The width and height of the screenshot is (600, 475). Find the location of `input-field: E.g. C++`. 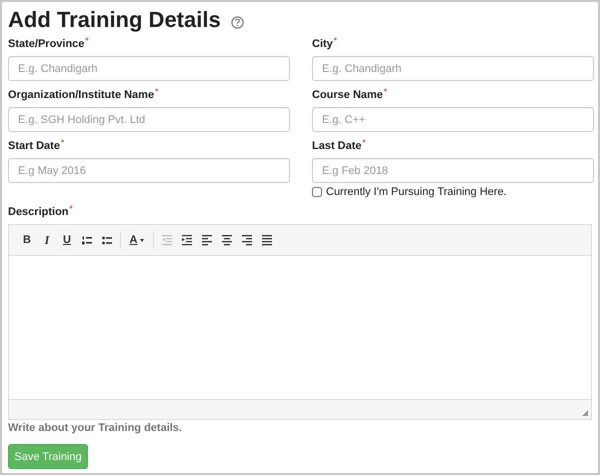

input-field: E.g. C++ is located at coordinates (453, 119).